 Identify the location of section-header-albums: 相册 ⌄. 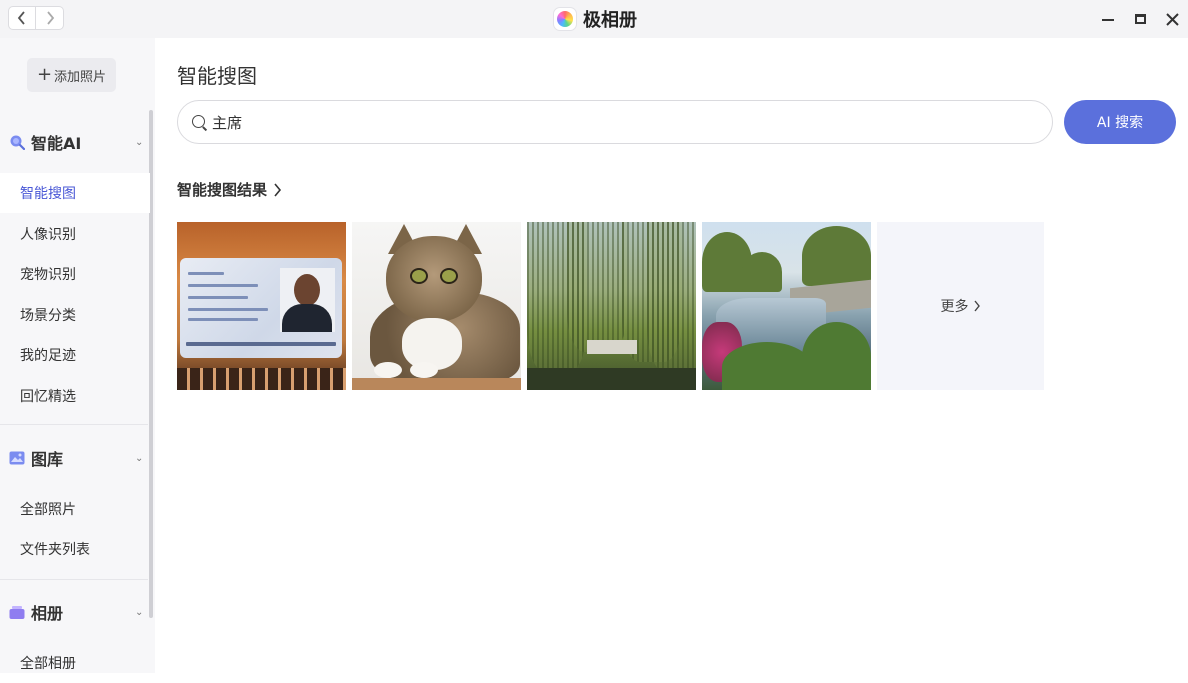
(75, 612).